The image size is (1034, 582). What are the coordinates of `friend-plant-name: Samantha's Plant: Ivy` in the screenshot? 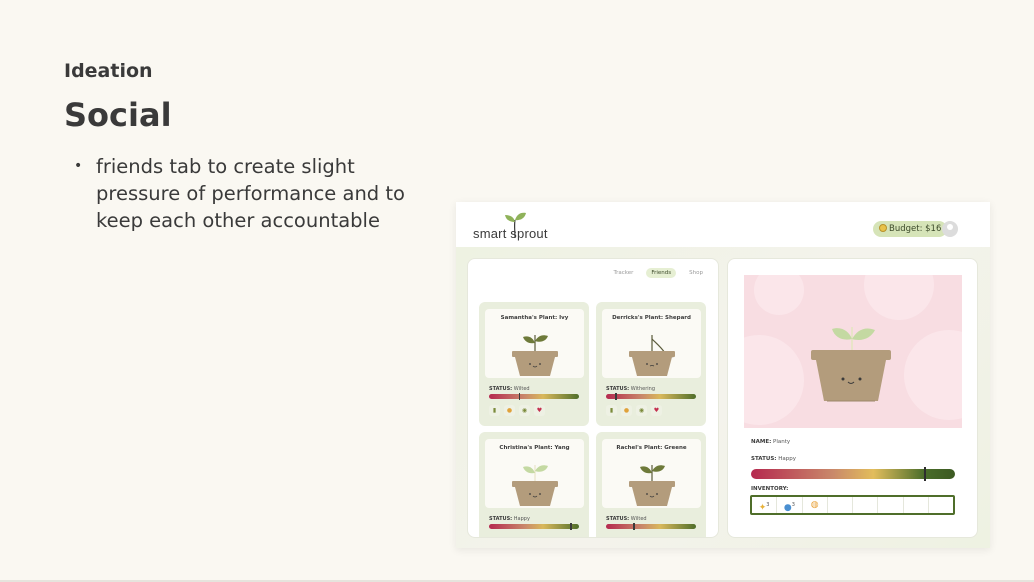 It's located at (534, 318).